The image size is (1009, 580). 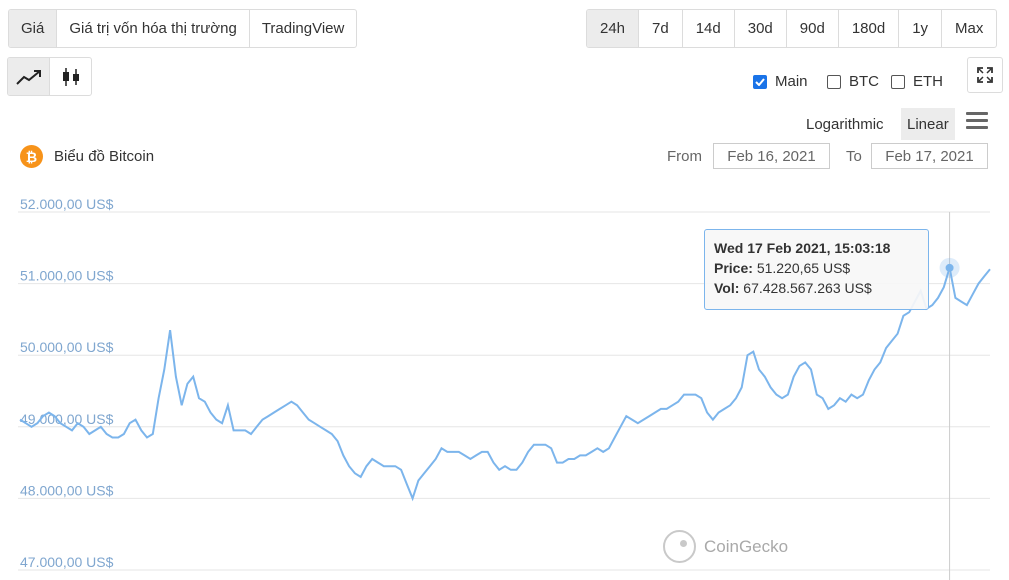 What do you see at coordinates (733, 268) in the screenshot?
I see `tooltip-price-label: Price:` at bounding box center [733, 268].